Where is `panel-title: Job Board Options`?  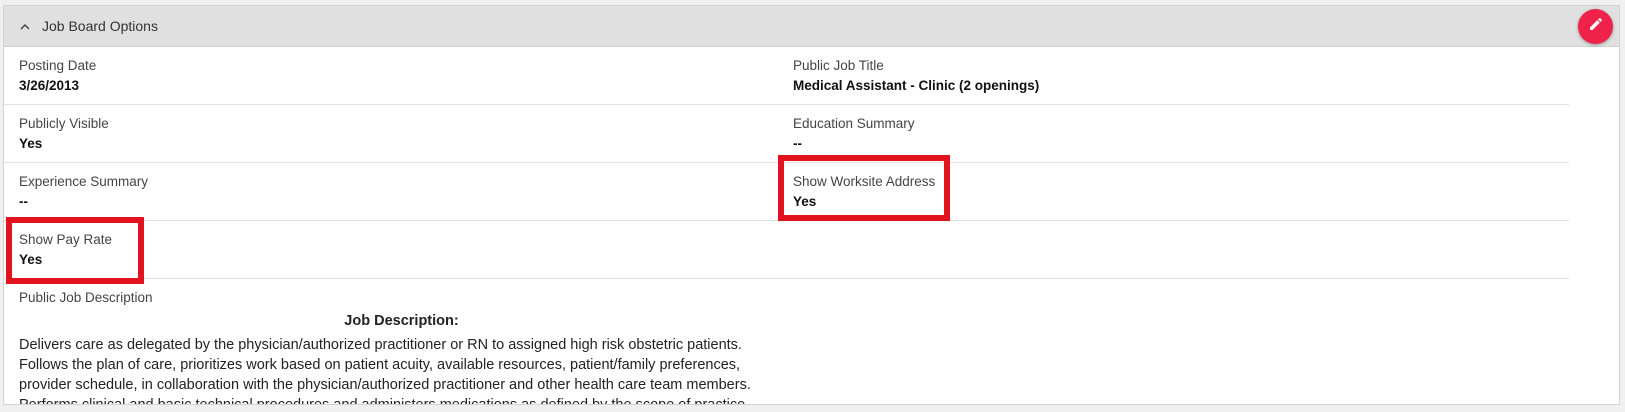
panel-title: Job Board Options is located at coordinates (100, 26).